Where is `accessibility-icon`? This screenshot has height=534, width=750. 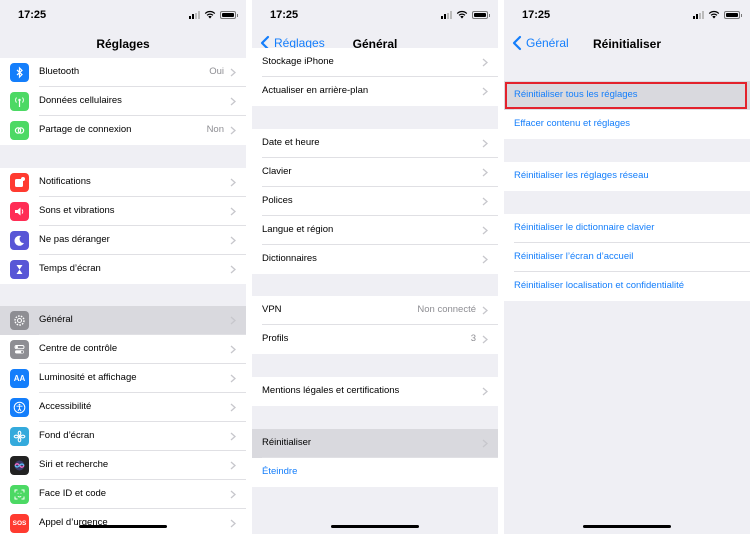 accessibility-icon is located at coordinates (19, 407).